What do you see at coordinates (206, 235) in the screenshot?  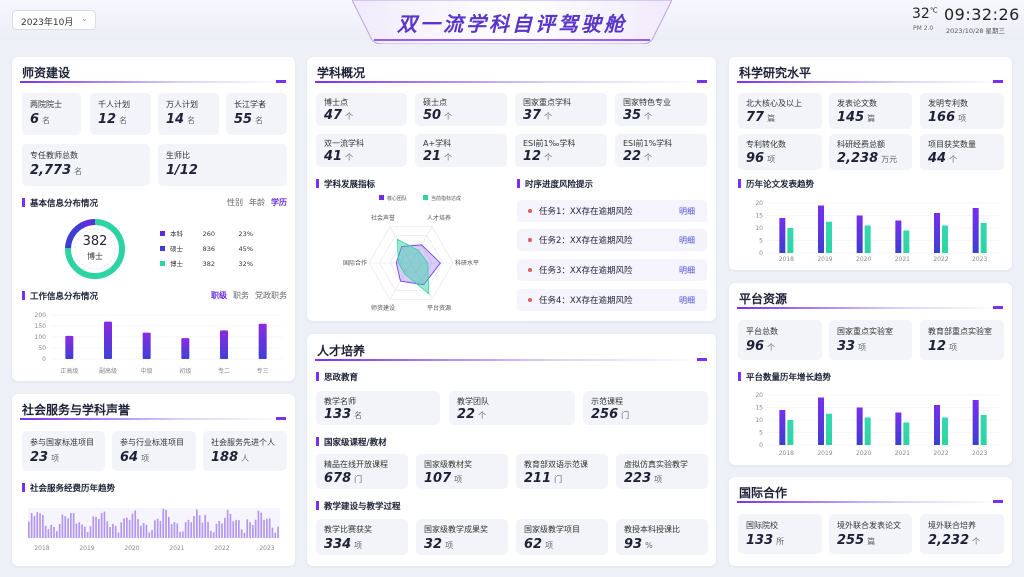 I see `legend-row: 本科 260 23%` at bounding box center [206, 235].